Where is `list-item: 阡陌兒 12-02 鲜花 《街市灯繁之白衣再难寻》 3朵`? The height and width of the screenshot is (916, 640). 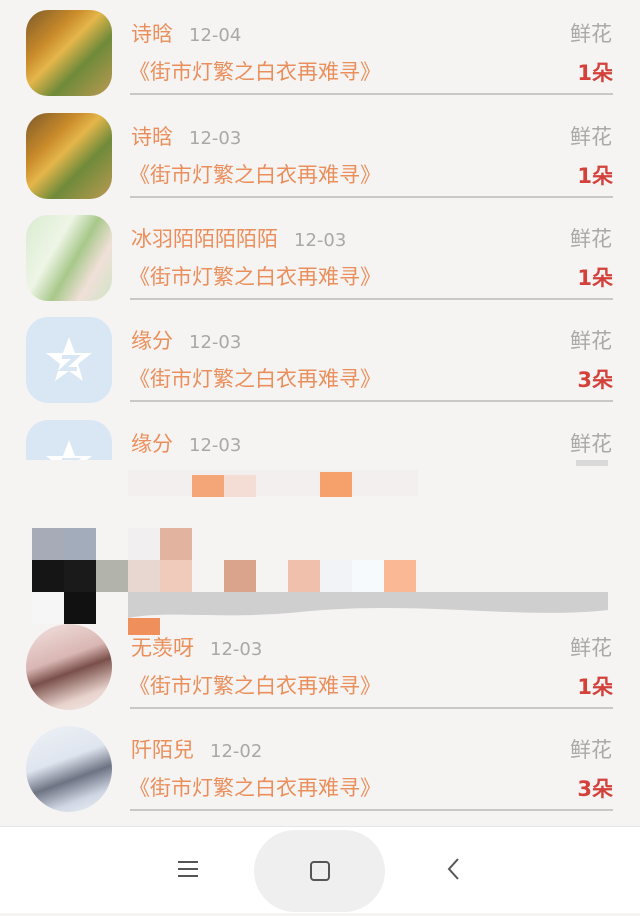
list-item: 阡陌兒 12-02 鲜花 《街市灯繁之白衣再难寻》 3朵 is located at coordinates (320, 767).